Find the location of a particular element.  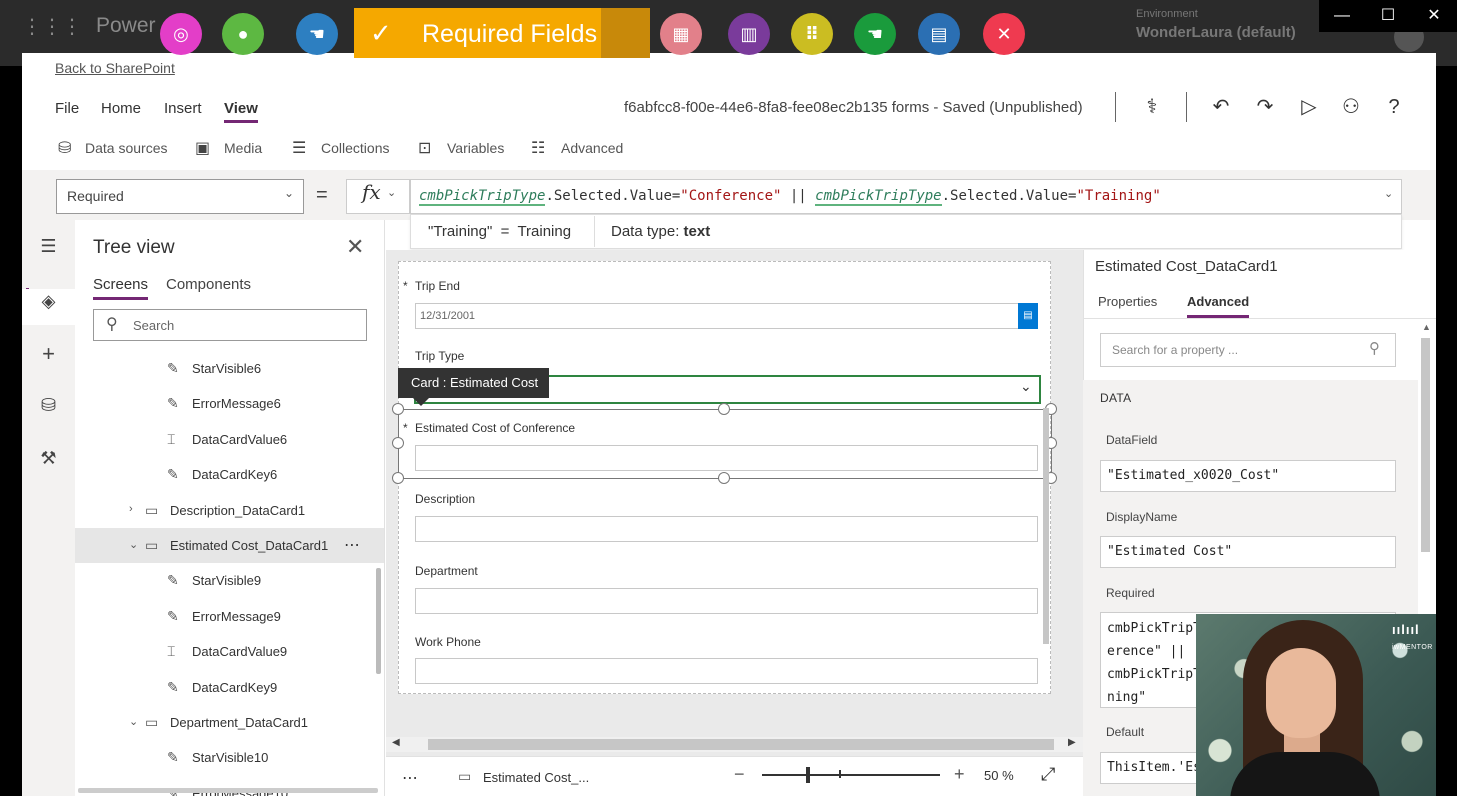

menu-insert: Insert is located at coordinates (183, 108).